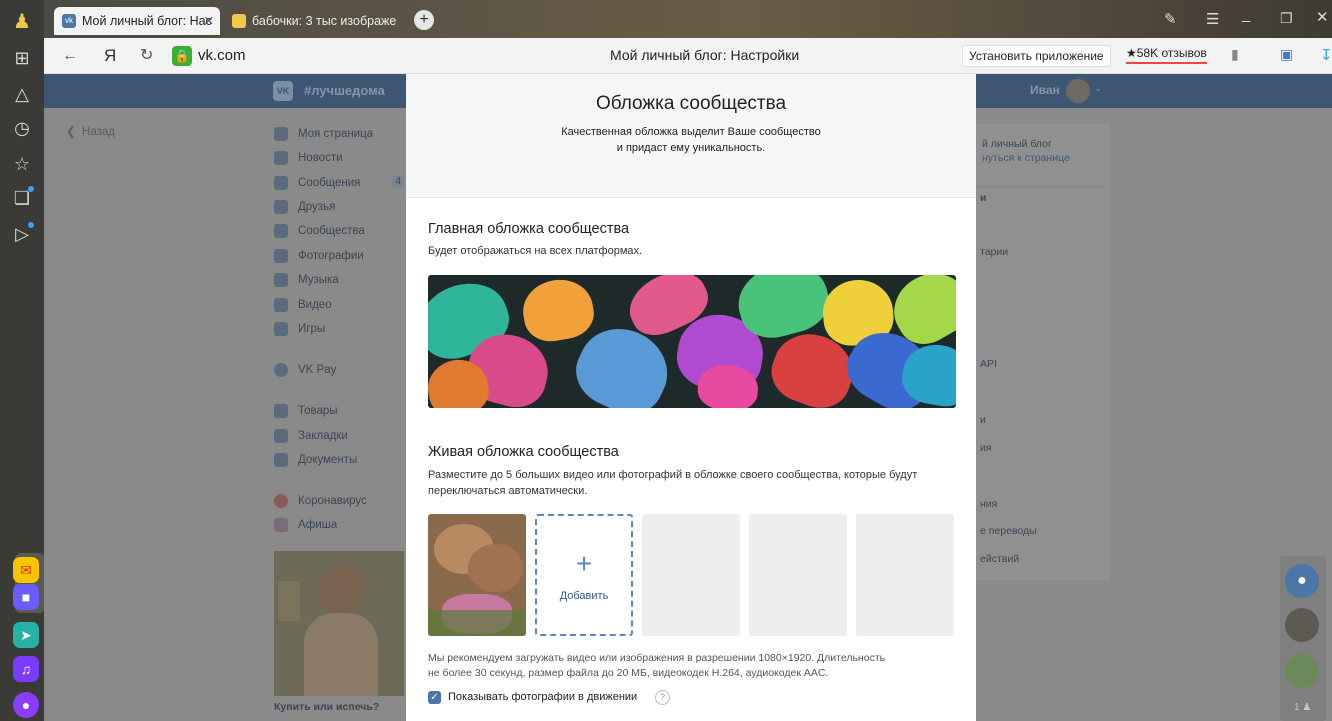  What do you see at coordinates (70, 56) in the screenshot?
I see `back-arrow-icon: ←` at bounding box center [70, 56].